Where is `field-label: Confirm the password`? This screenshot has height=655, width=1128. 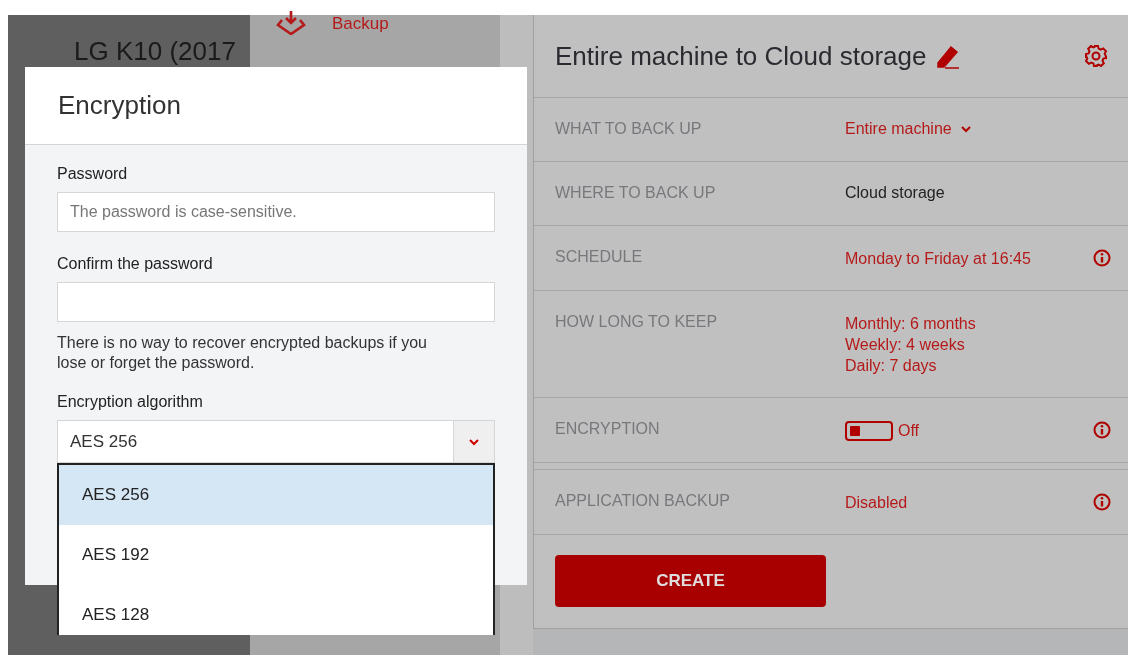
field-label: Confirm the password is located at coordinates (135, 264).